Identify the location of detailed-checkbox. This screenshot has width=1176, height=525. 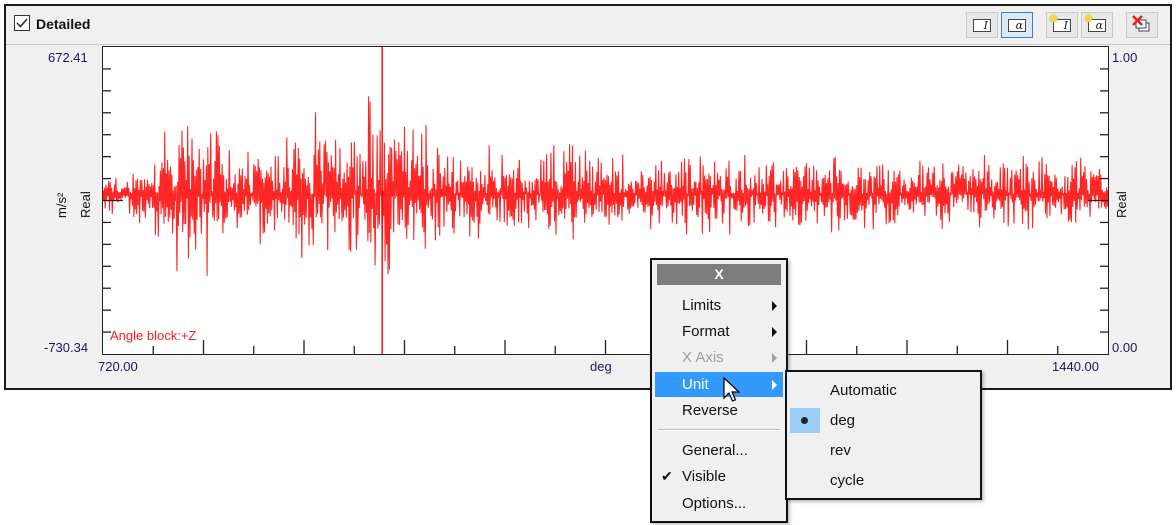
(22, 23).